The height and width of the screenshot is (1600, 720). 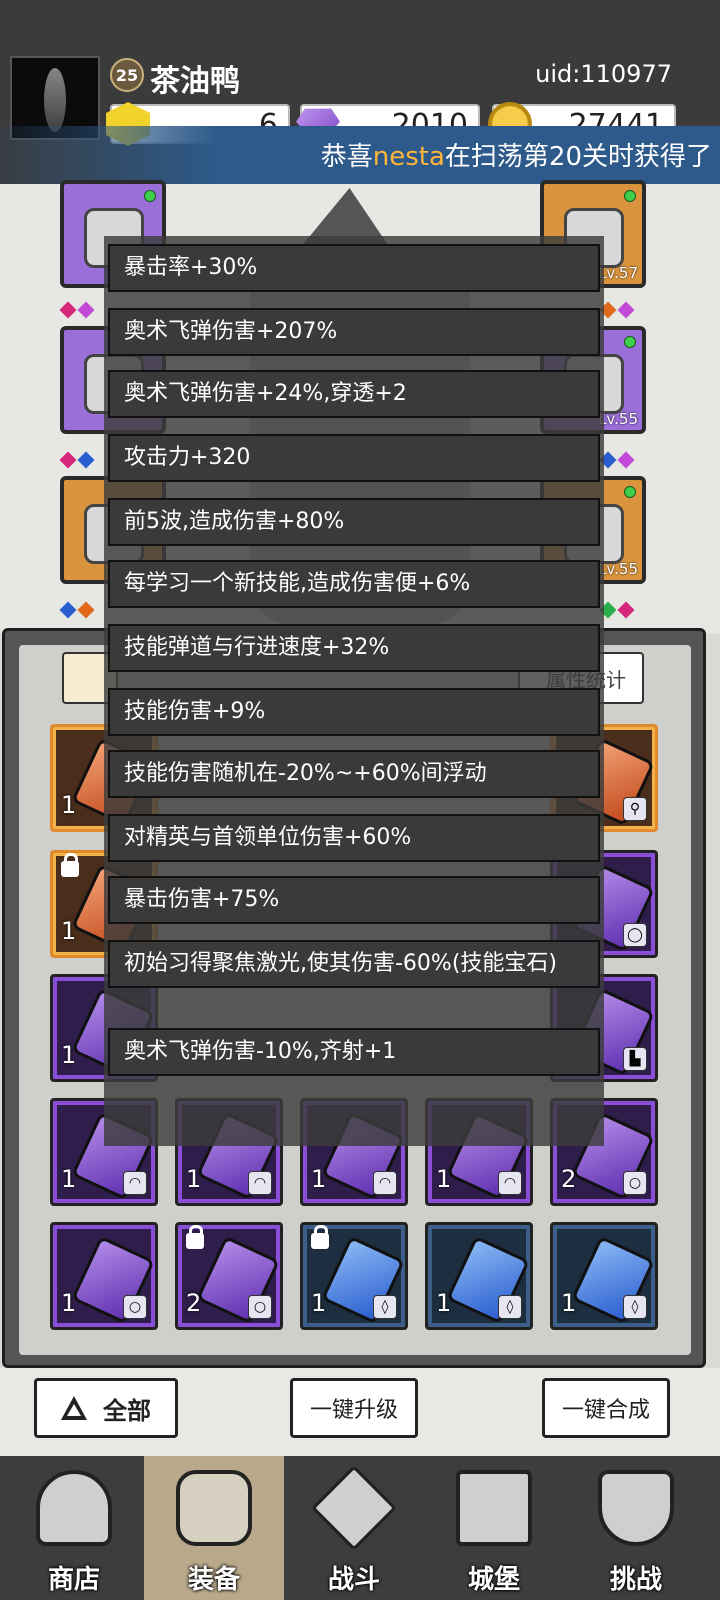 I want to click on nav-label: 装备, so click(x=213, y=1580).